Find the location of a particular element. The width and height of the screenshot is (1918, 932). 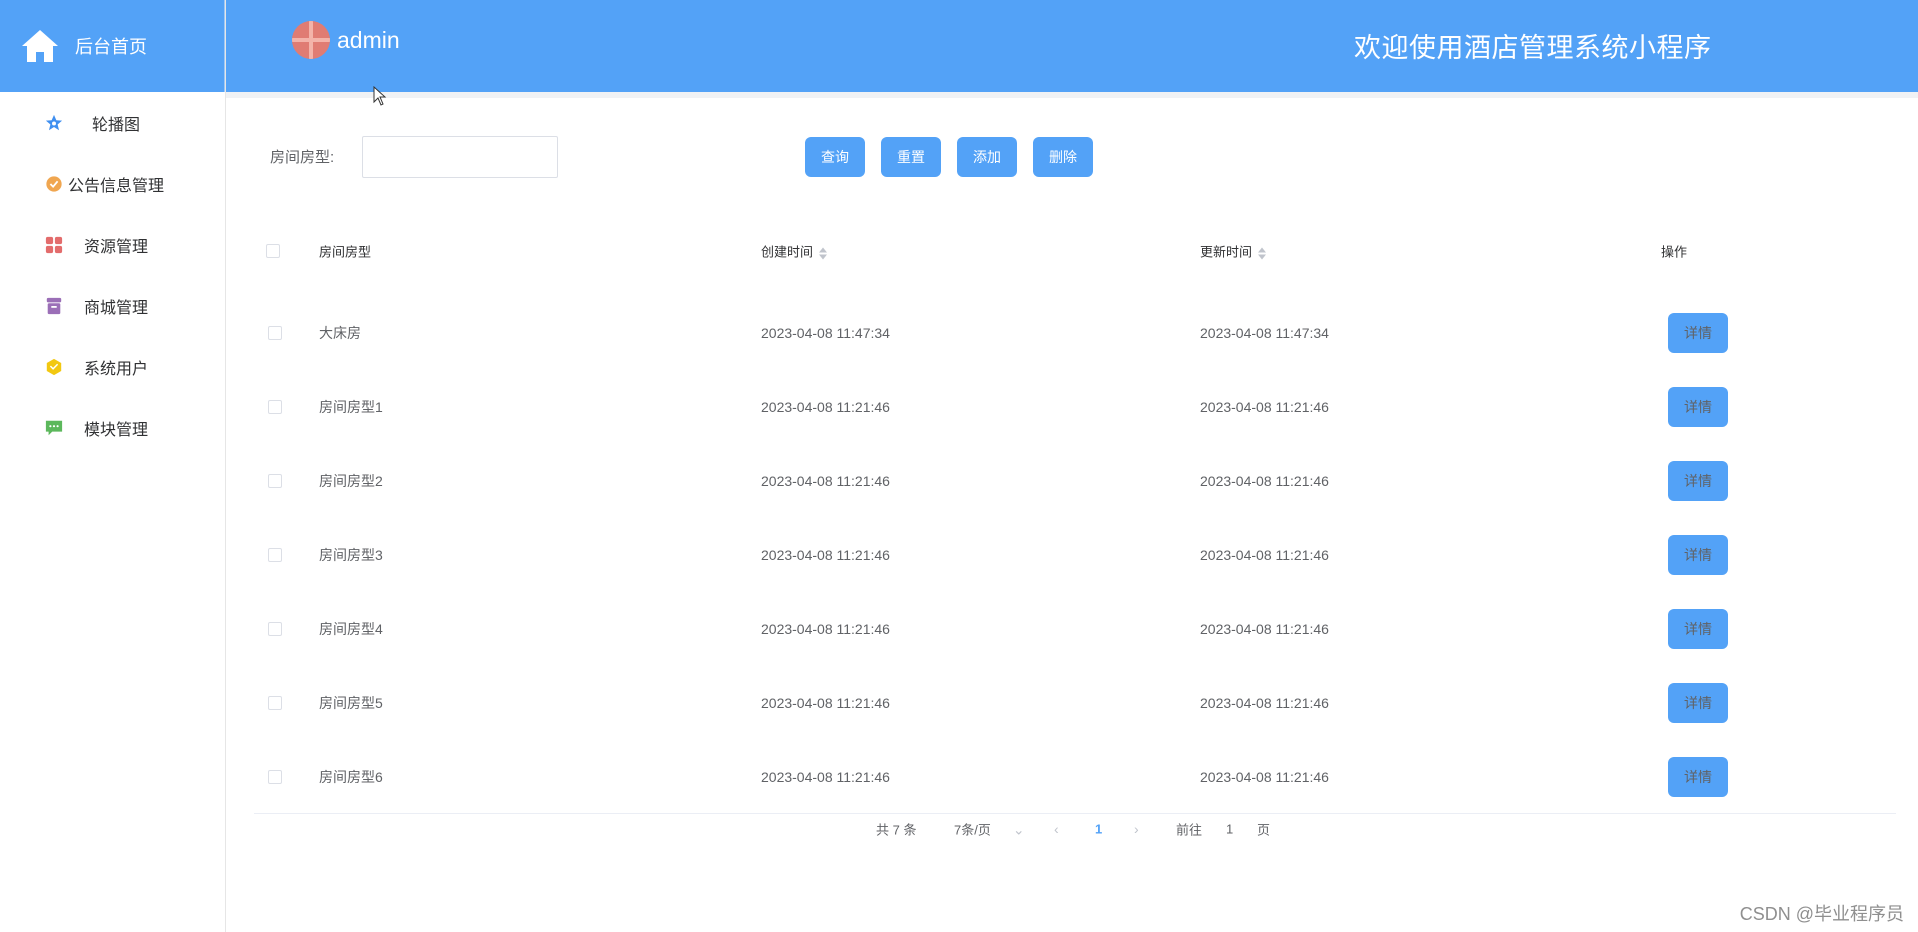

home-icon is located at coordinates (40, 46).